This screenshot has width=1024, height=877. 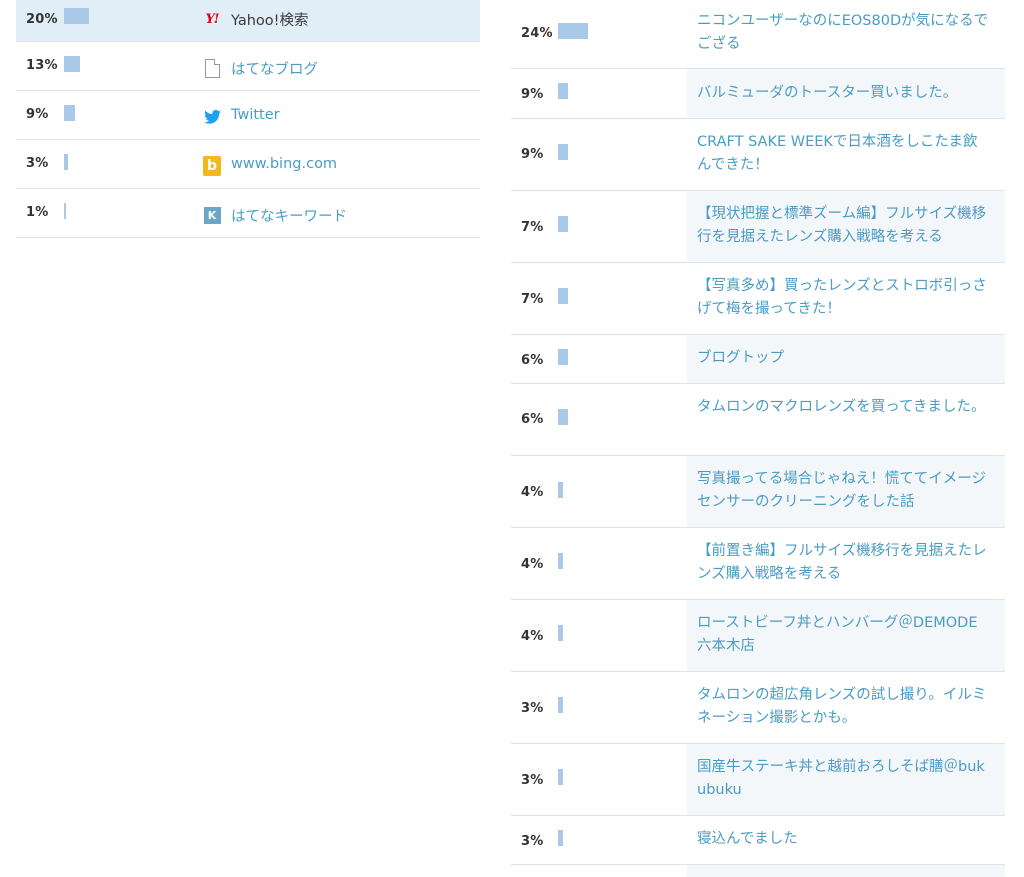 I want to click on referrer-link: はてなキーワード, so click(x=289, y=215).